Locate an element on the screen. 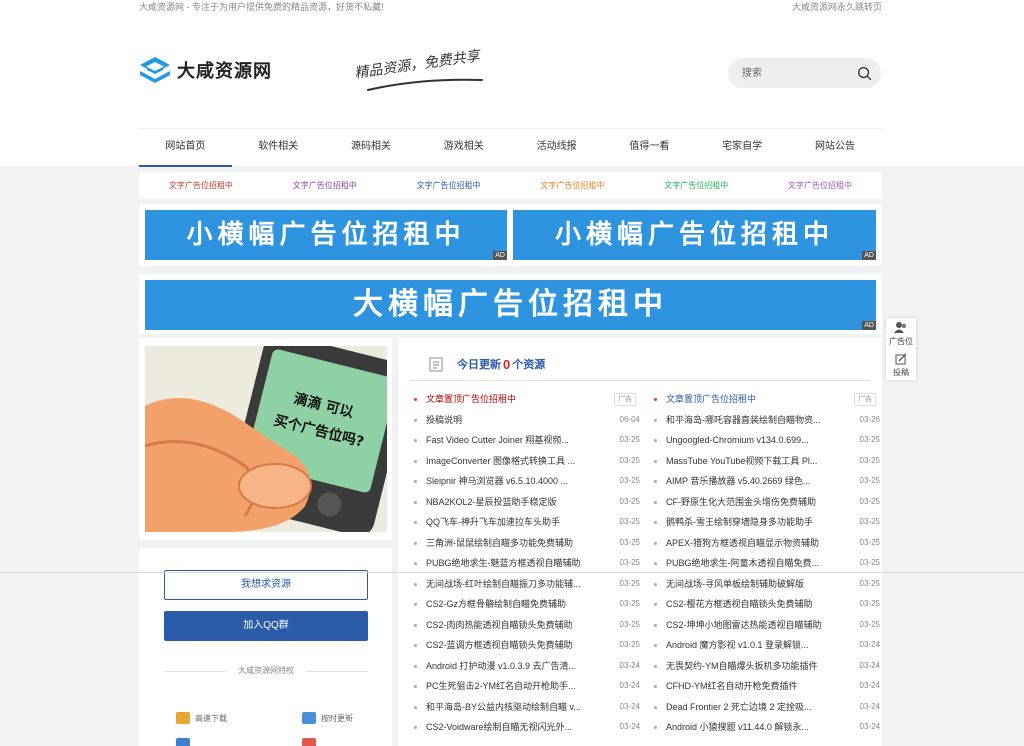  resource-title: NBA2KOL2-星辰投篮助手稳定版 is located at coordinates (511, 502).